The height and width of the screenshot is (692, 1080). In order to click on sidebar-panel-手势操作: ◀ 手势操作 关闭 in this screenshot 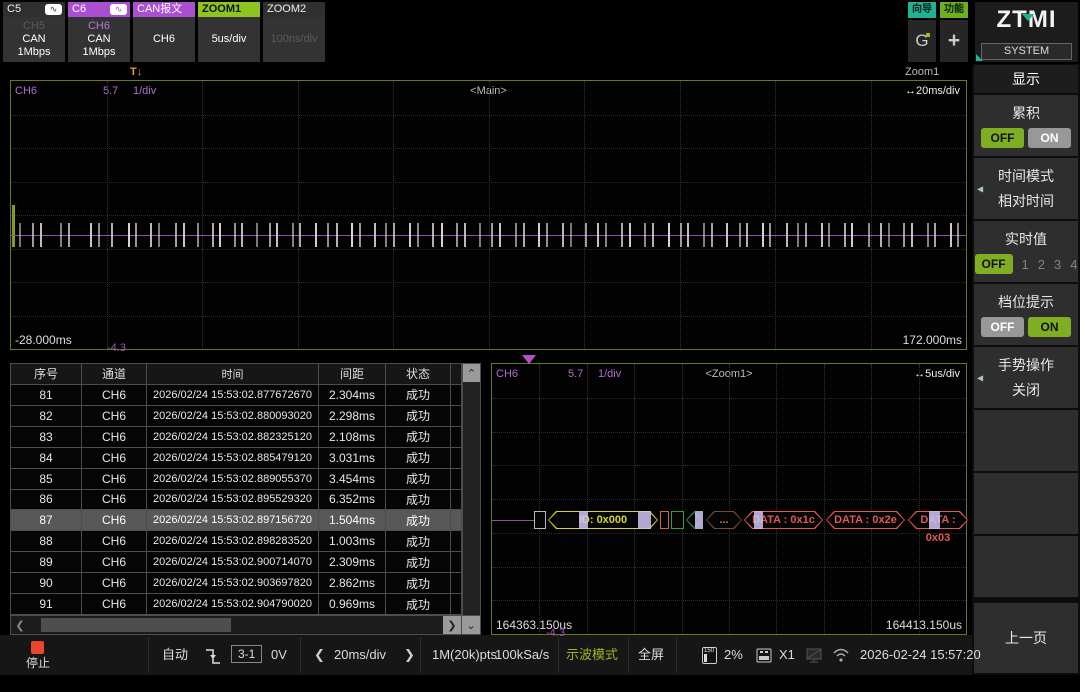, I will do `click(1026, 377)`.